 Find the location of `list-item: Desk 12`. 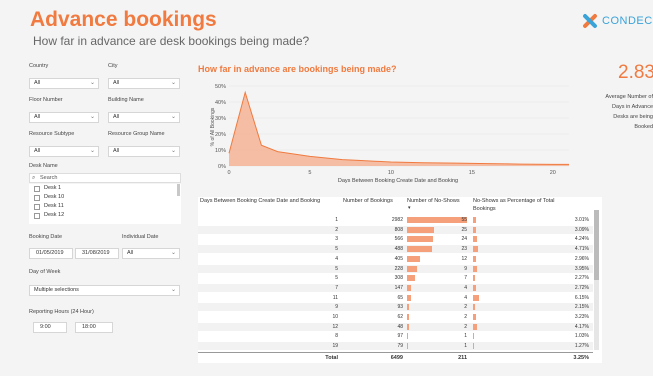

list-item: Desk 12 is located at coordinates (105, 215).